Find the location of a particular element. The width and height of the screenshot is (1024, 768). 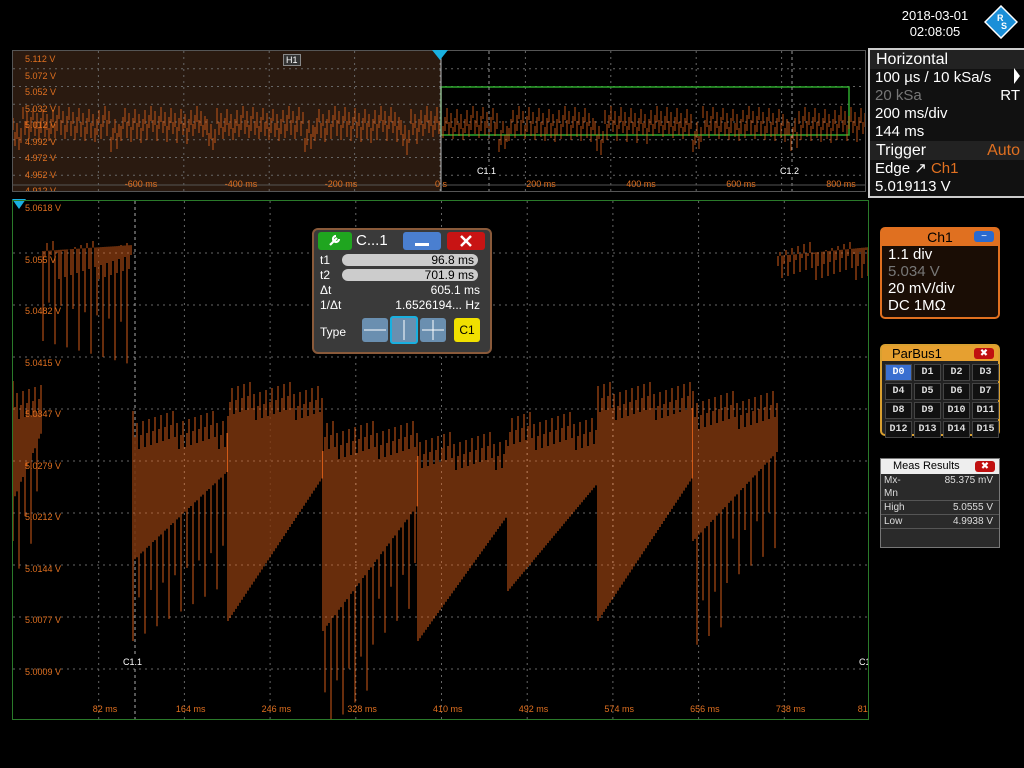

meas-row: Low 4.9938 V is located at coordinates (940, 522).